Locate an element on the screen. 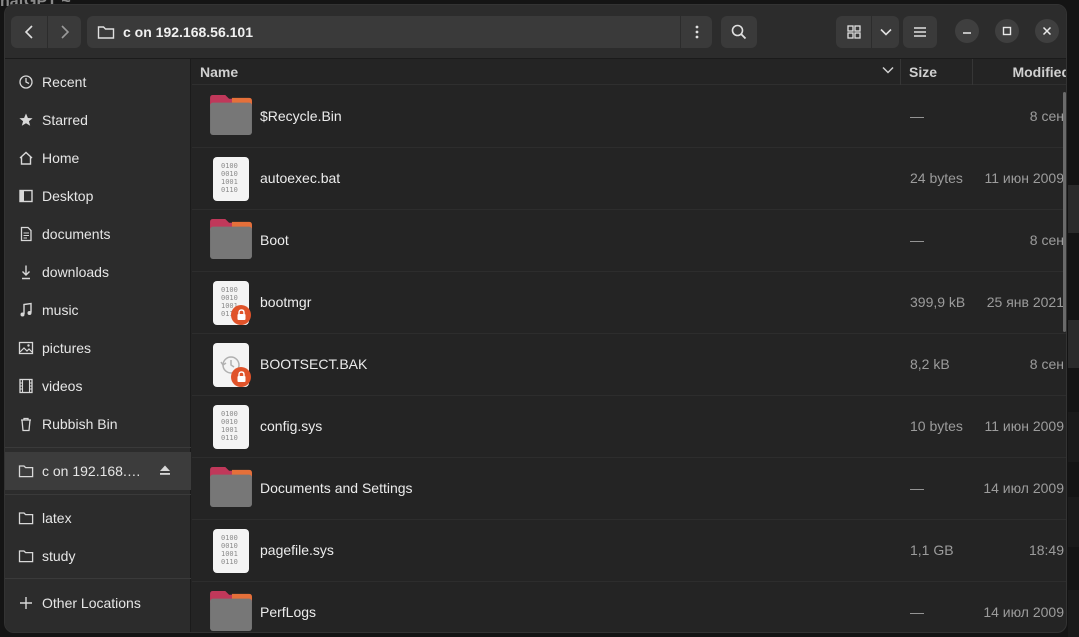 This screenshot has width=1079, height=637. file-name: $Recycle.Bin is located at coordinates (301, 116).